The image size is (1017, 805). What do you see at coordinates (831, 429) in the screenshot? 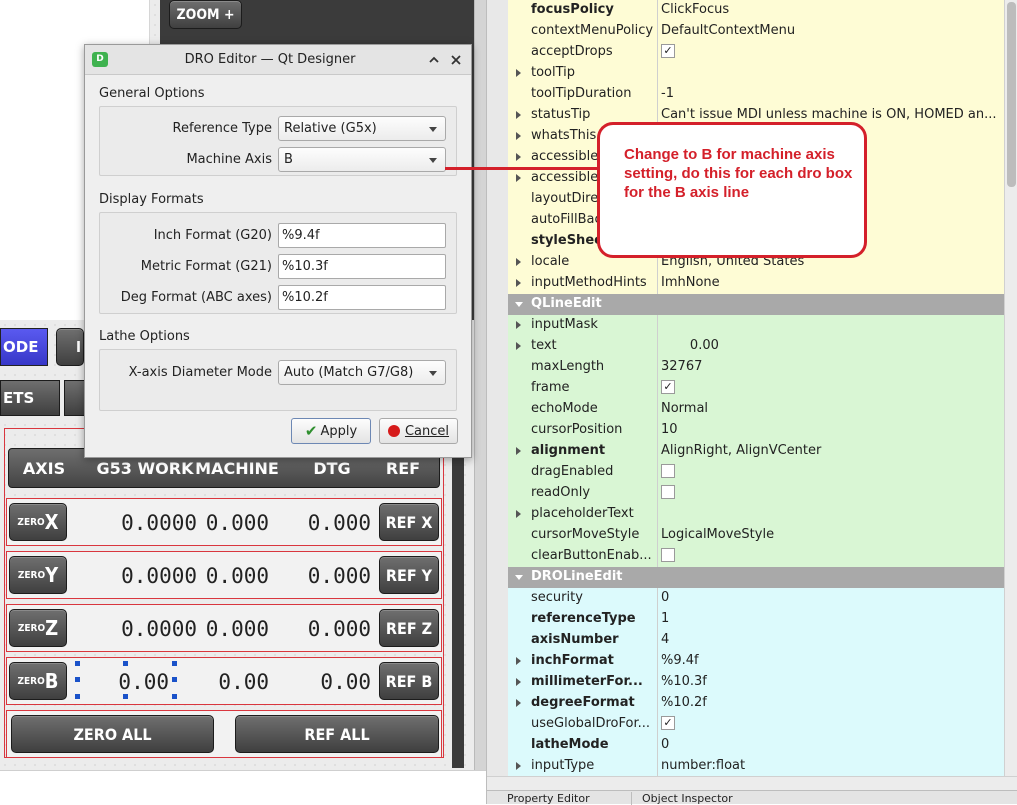
I see `property-value: 10` at bounding box center [831, 429].